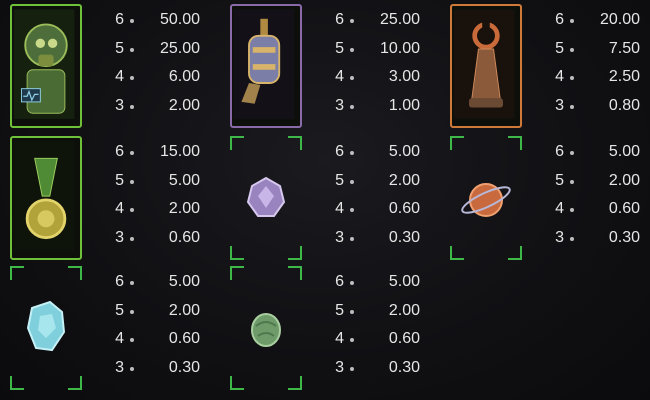 The height and width of the screenshot is (400, 650). What do you see at coordinates (385, 63) in the screenshot?
I see `lantern-device-pays: 6 25.00 5 10.00 4 3.00 3 1.00` at bounding box center [385, 63].